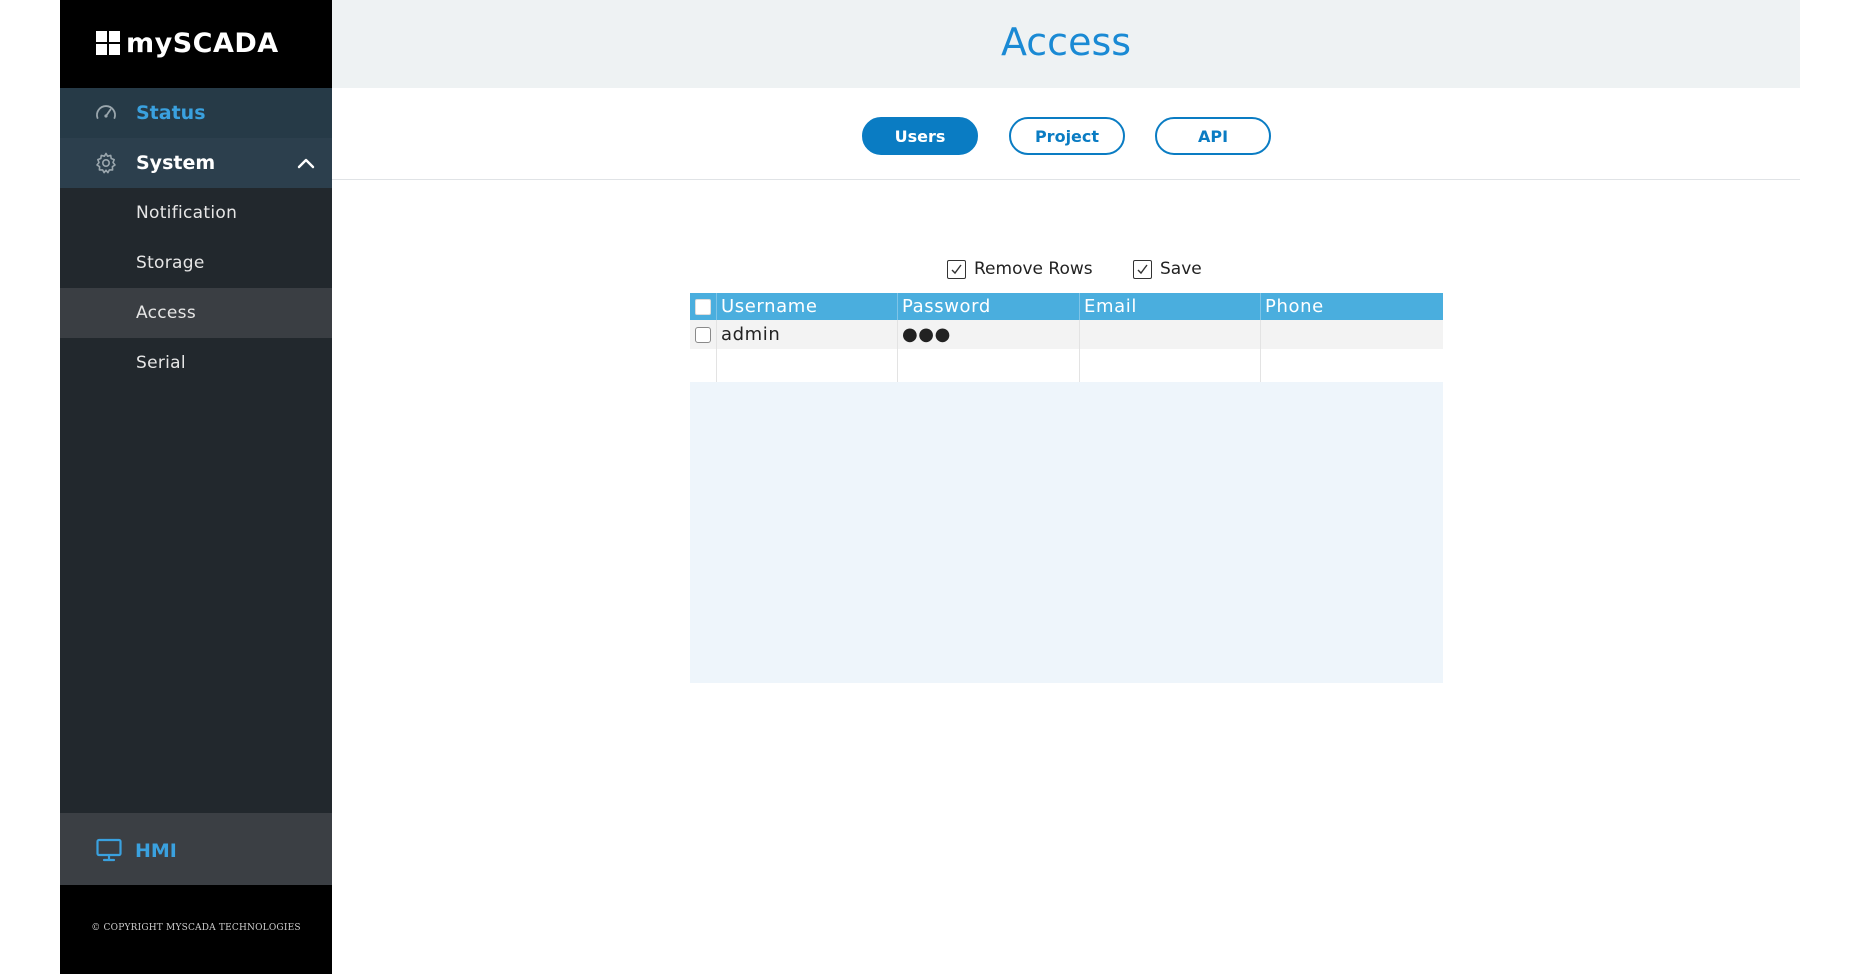 This screenshot has height=974, width=1851. I want to click on sidebar-item-label: Serial, so click(161, 363).